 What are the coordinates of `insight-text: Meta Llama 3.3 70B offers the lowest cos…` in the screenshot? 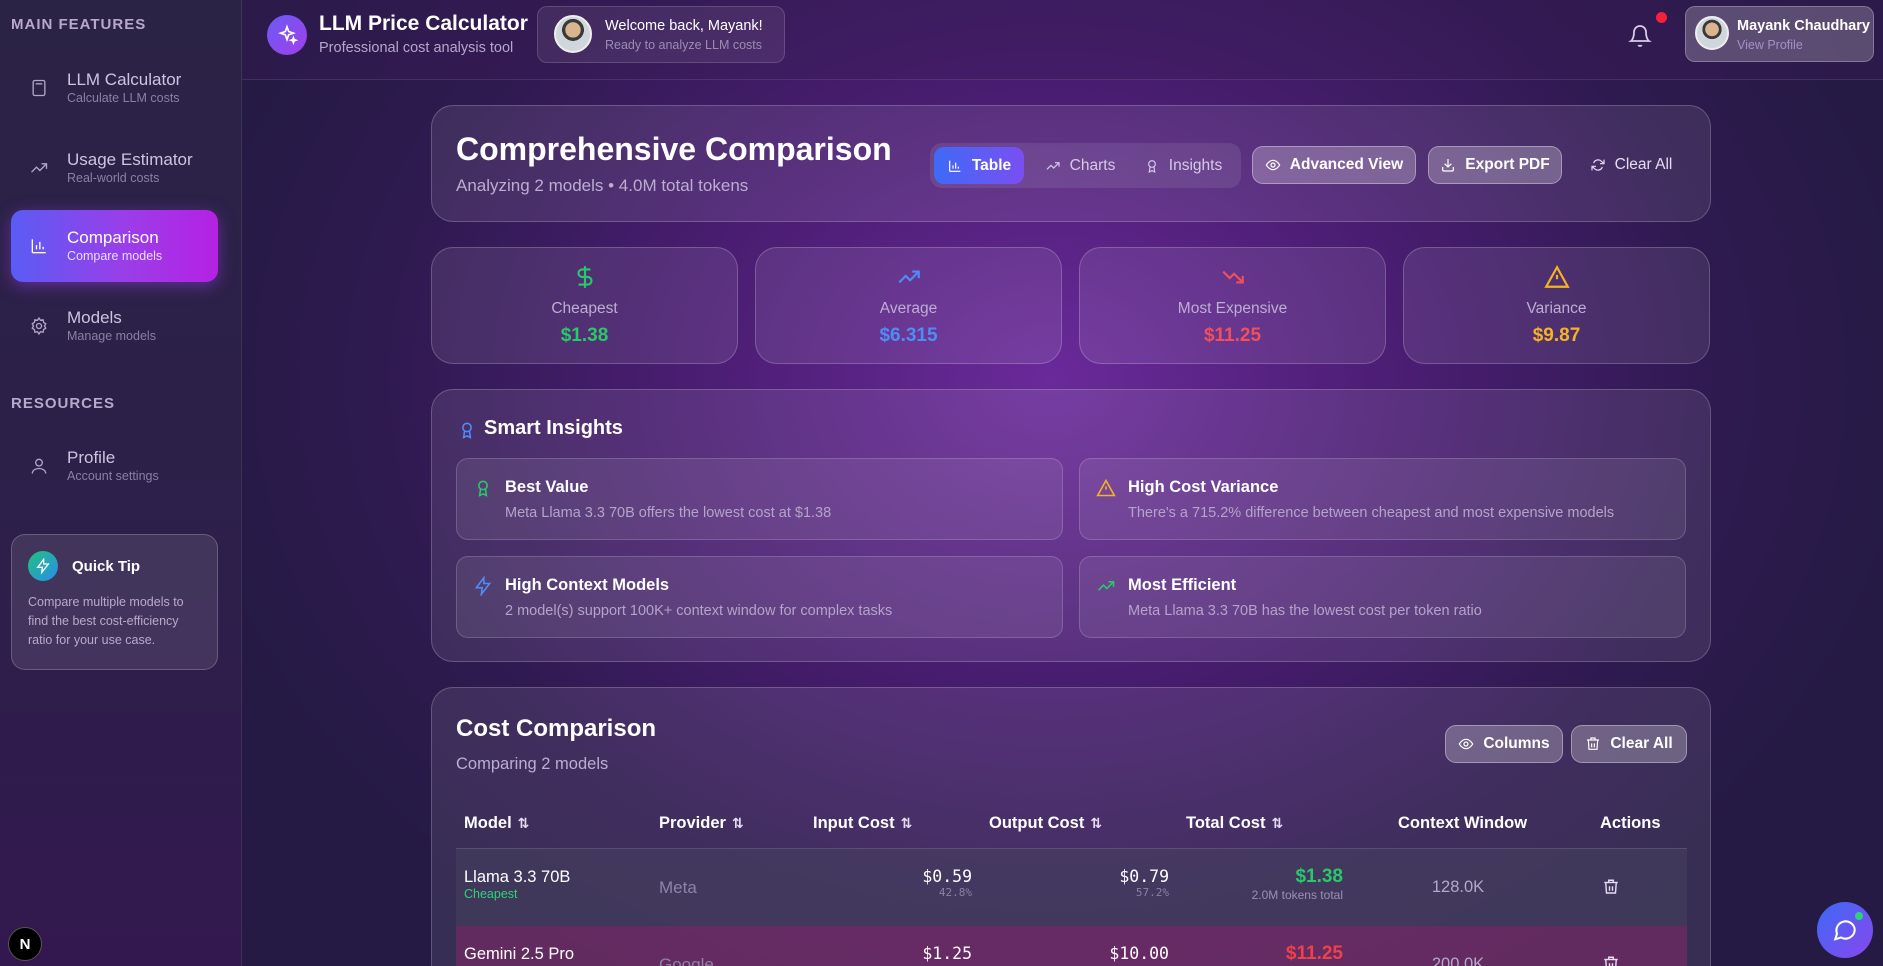 It's located at (668, 513).